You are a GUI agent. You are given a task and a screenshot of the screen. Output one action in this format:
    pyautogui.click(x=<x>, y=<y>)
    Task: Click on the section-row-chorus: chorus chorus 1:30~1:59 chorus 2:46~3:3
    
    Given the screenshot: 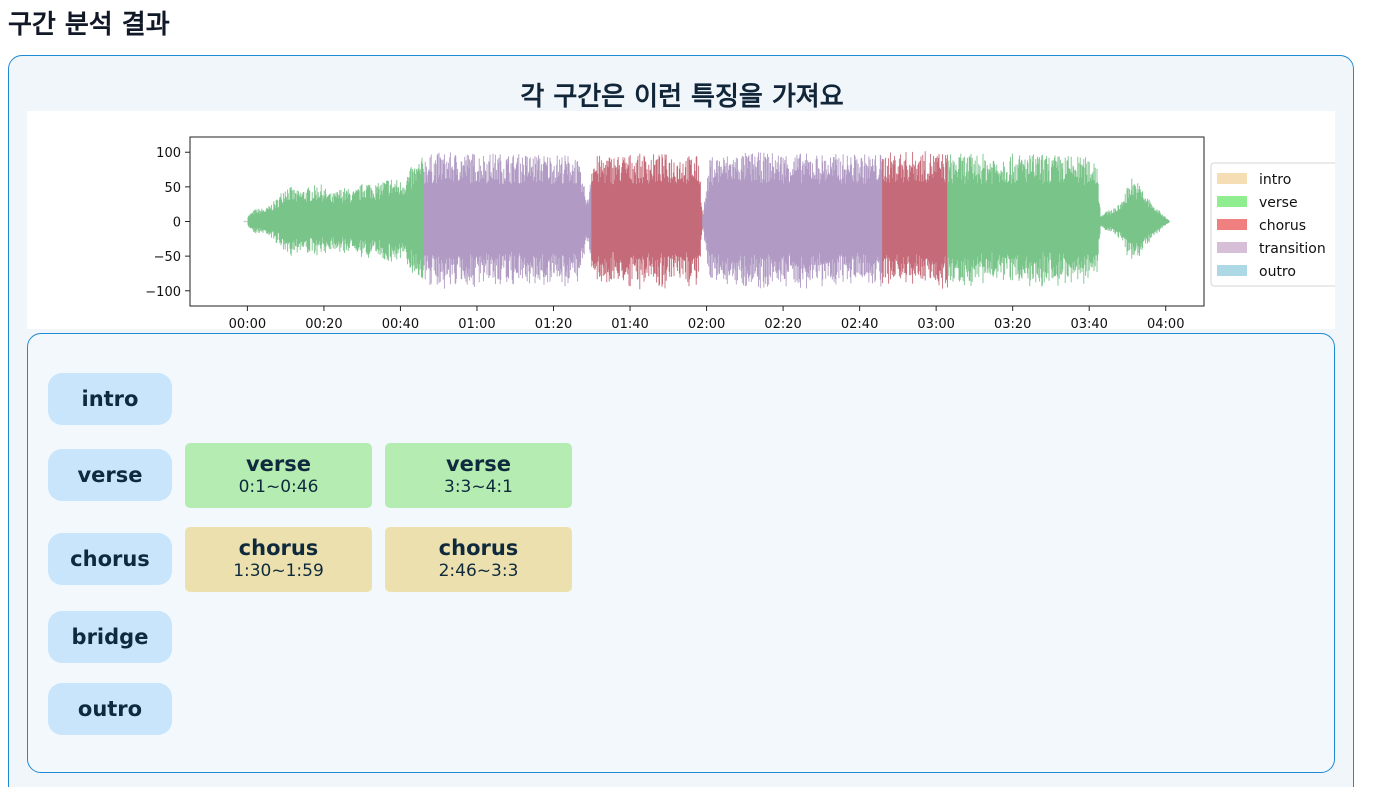 What is the action you would take?
    pyautogui.click(x=310, y=559)
    